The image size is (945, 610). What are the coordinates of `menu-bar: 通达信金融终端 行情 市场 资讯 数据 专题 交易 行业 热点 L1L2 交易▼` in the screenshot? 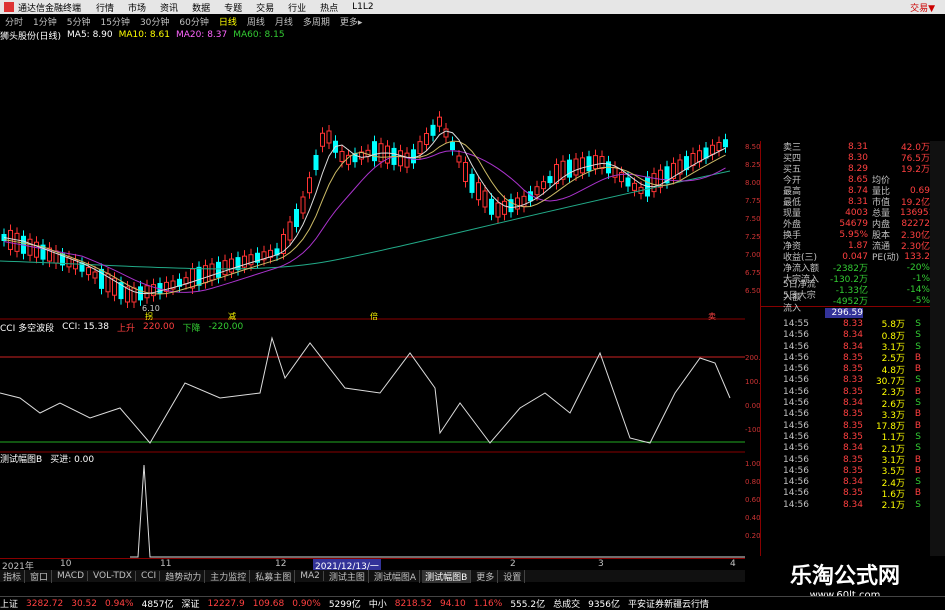 It's located at (472, 7).